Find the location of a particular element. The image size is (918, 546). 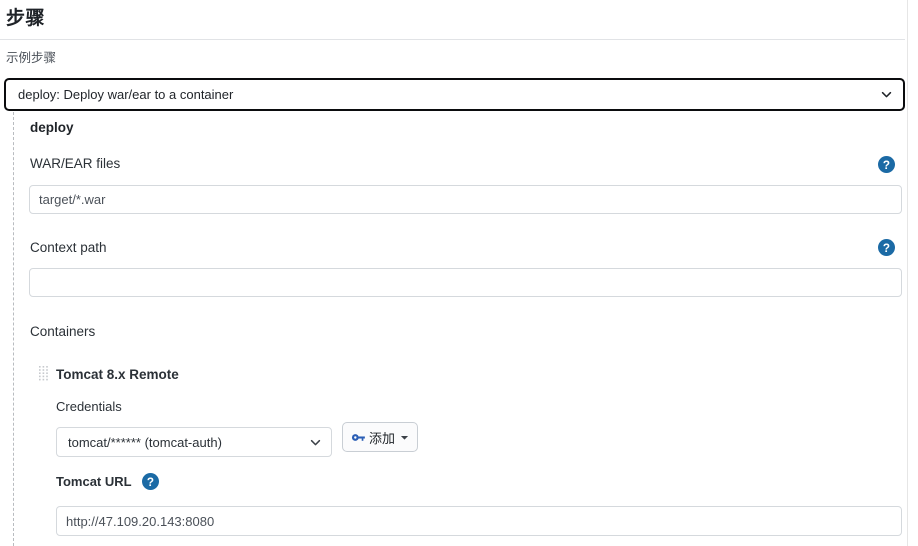

credentials-select: tomcat/****** (tomcat-auth) is located at coordinates (194, 442).